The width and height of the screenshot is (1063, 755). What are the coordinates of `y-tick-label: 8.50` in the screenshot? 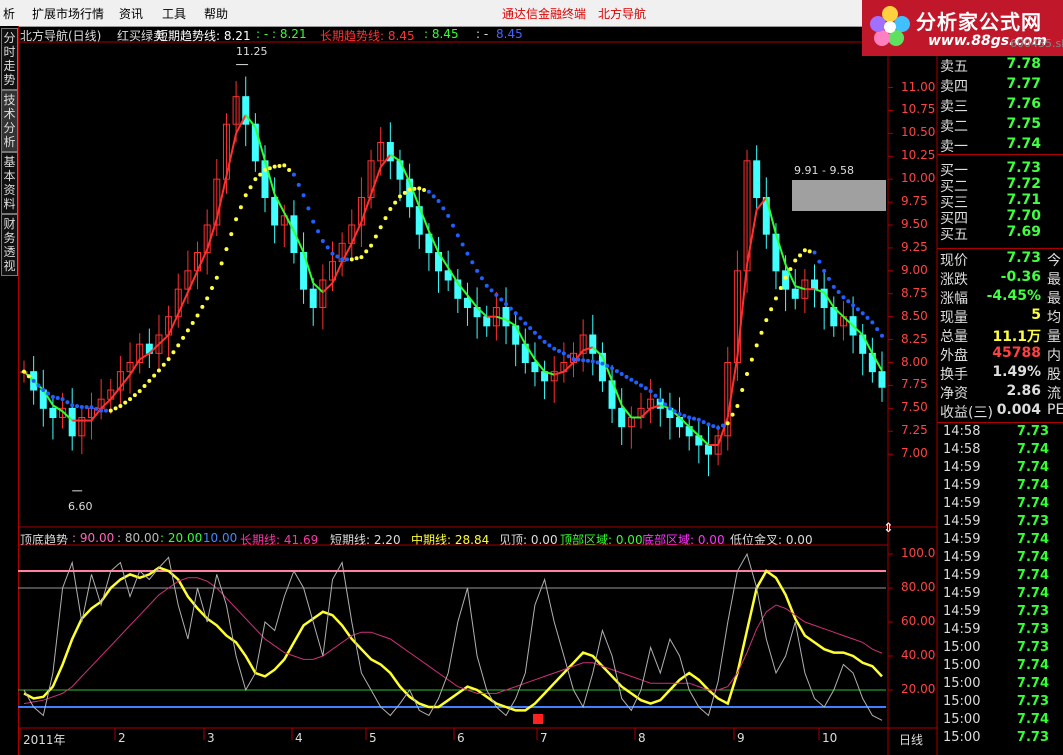 It's located at (914, 315).